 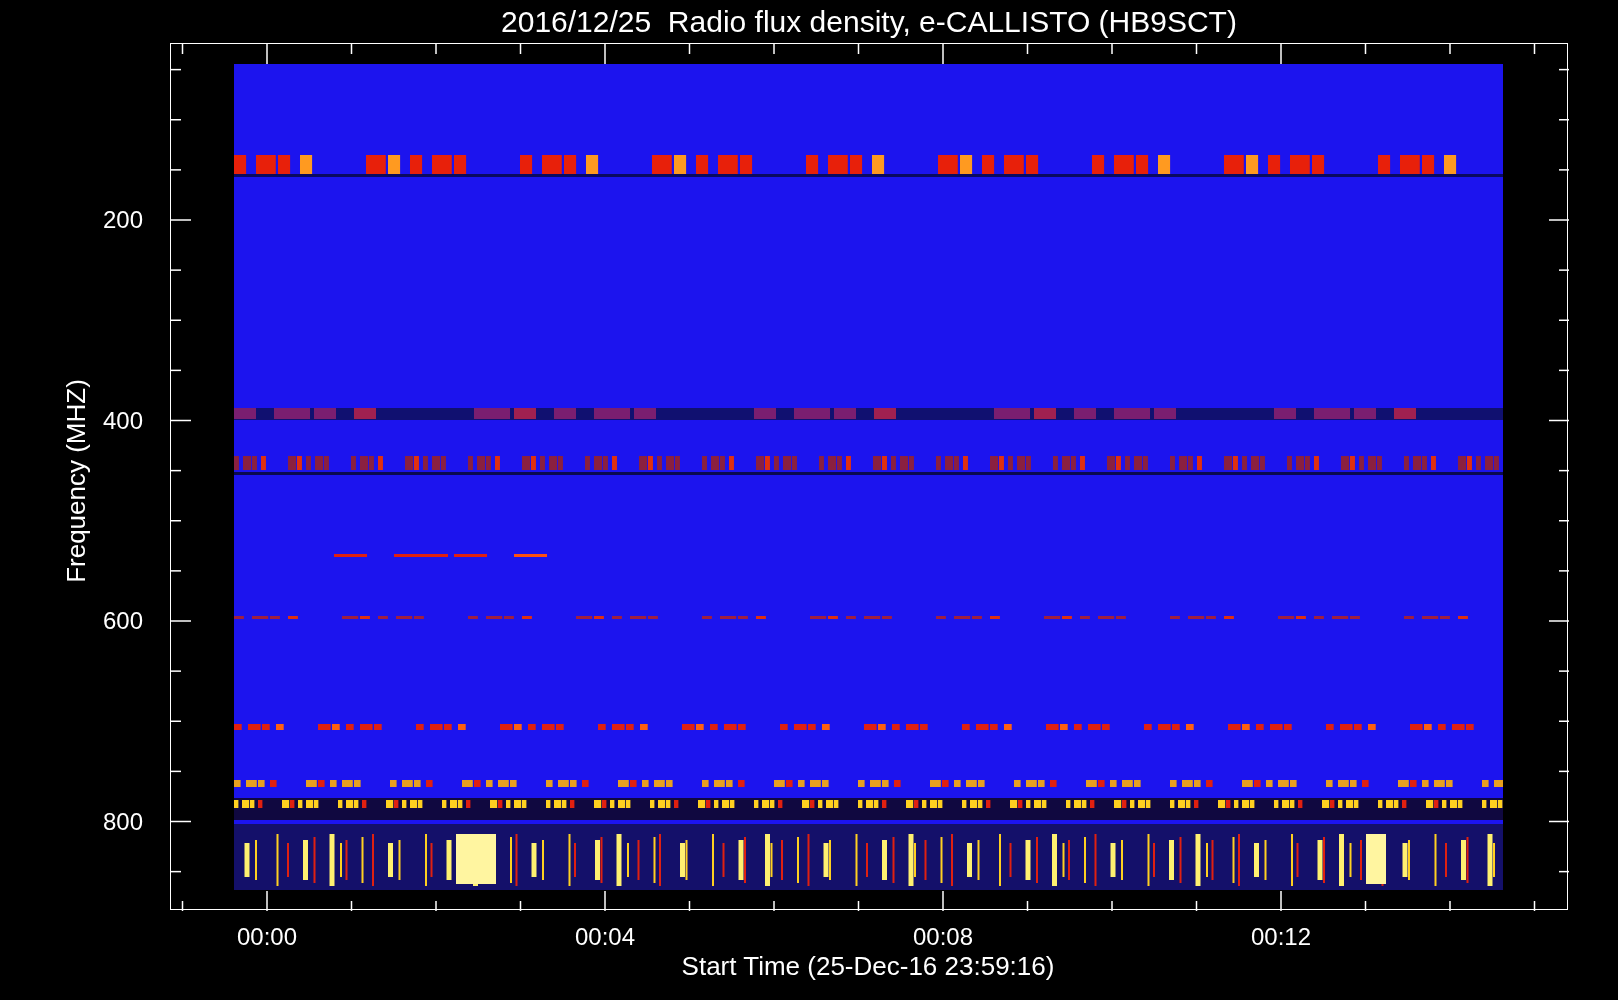 What do you see at coordinates (122, 420) in the screenshot?
I see `y-tick-label: 400` at bounding box center [122, 420].